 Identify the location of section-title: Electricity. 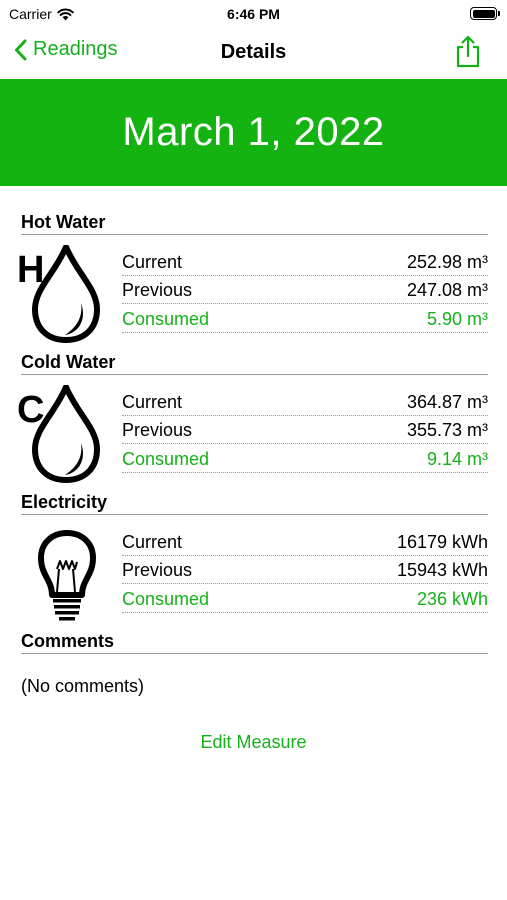
(254, 502).